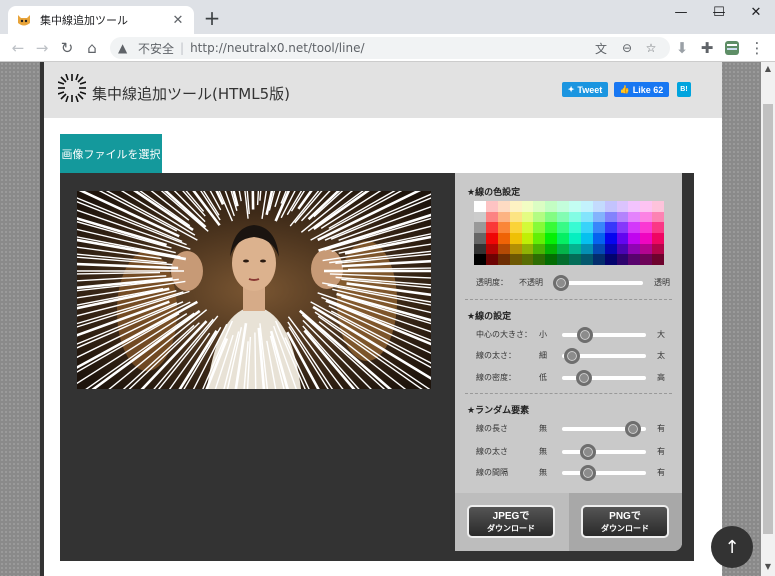 This screenshot has height=576, width=775. What do you see at coordinates (604, 378) in the screenshot?
I see `line-density-slider` at bounding box center [604, 378].